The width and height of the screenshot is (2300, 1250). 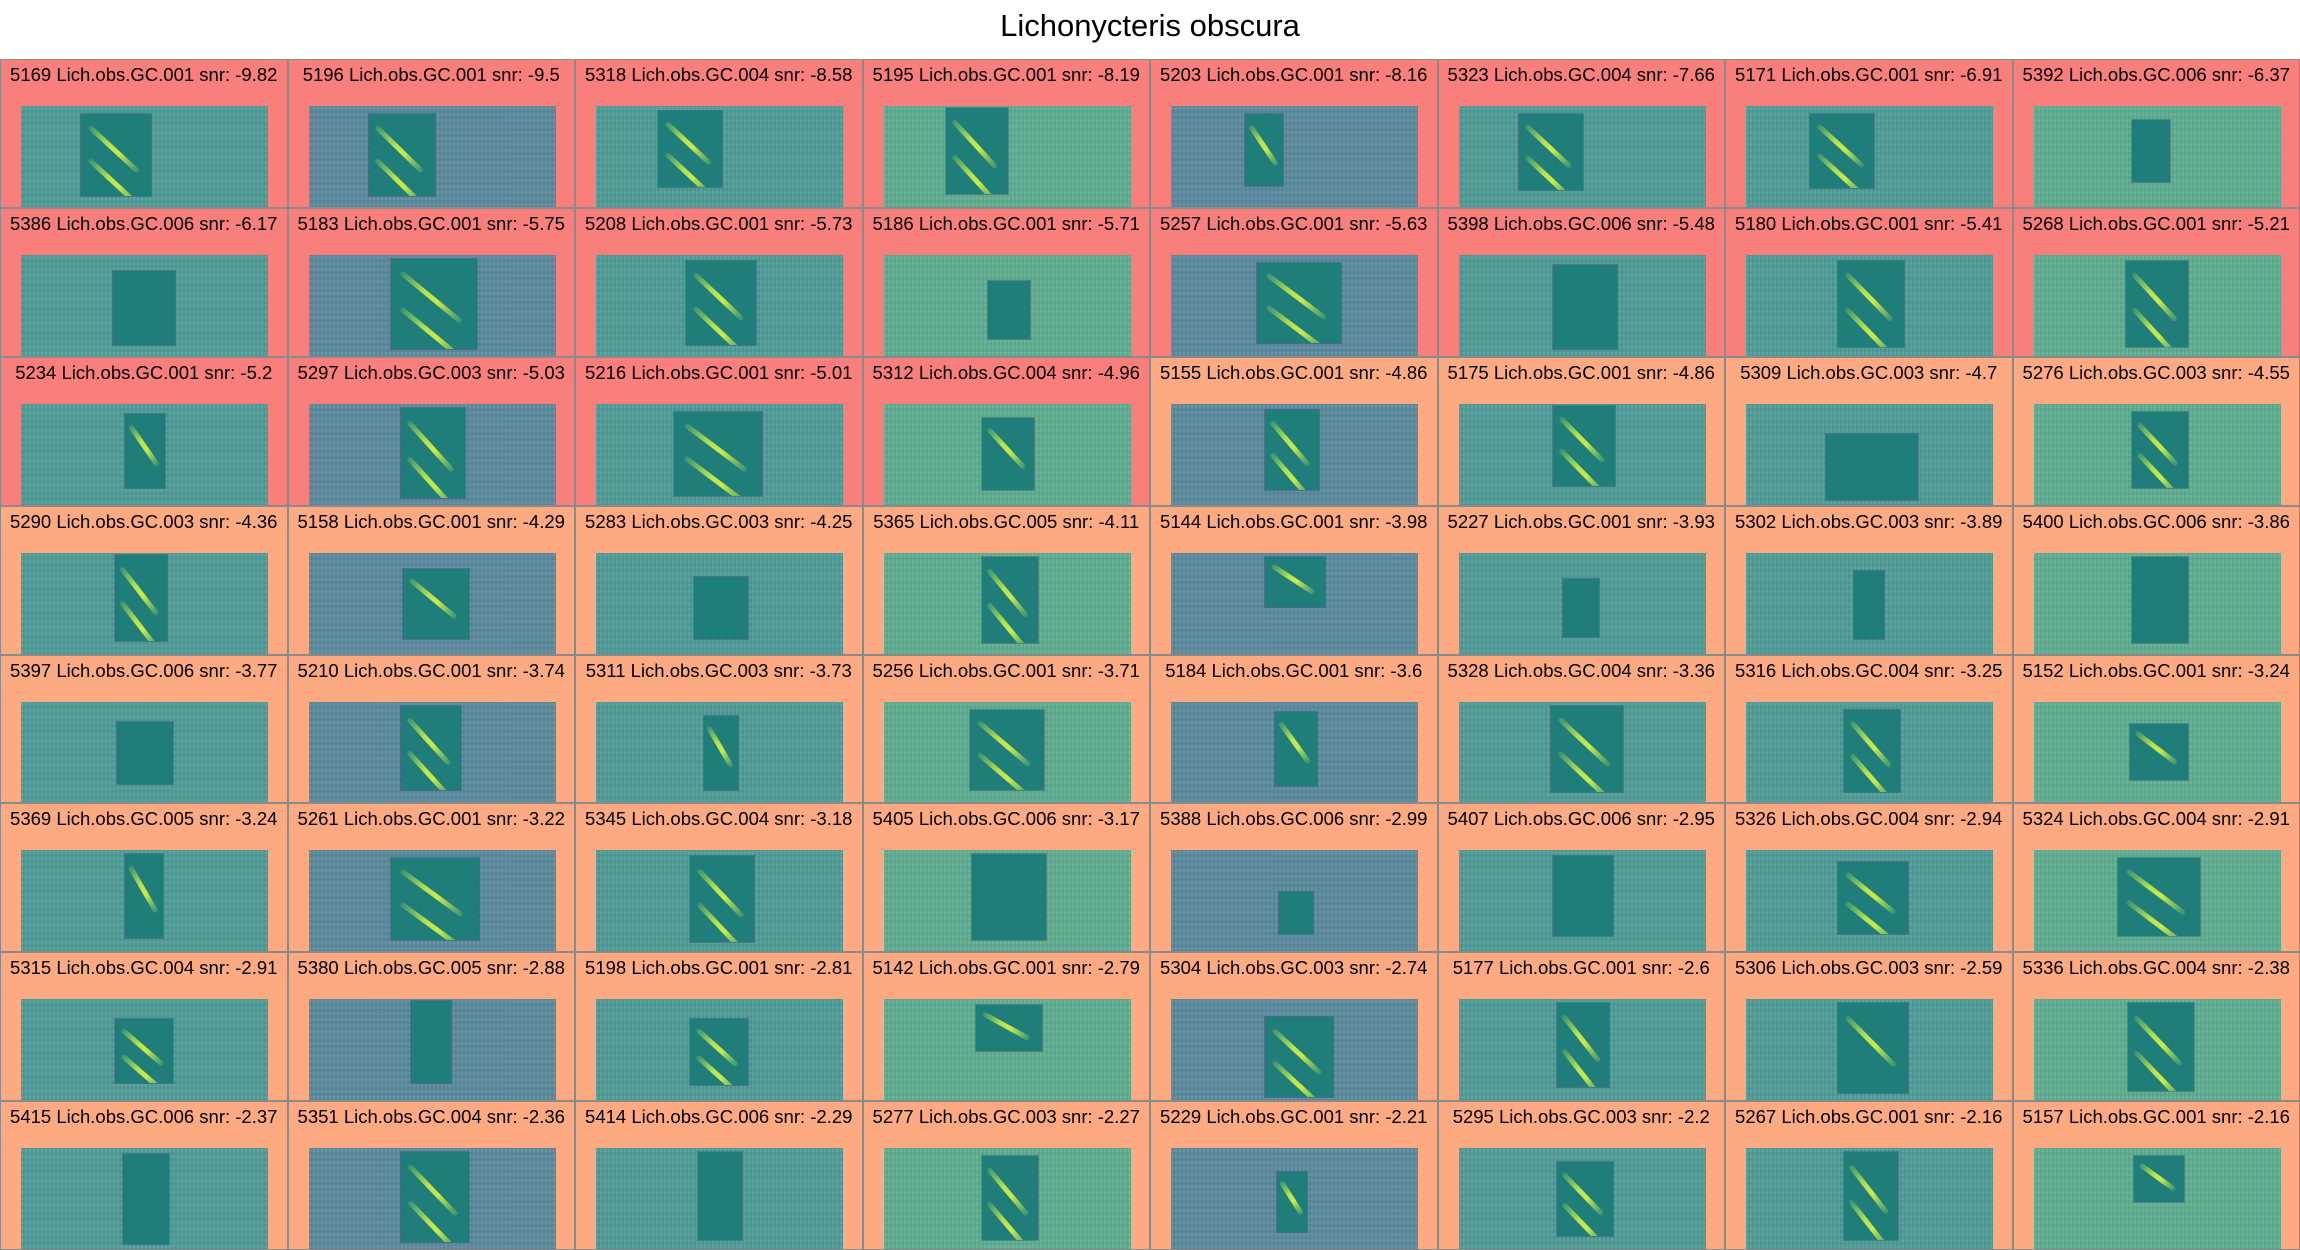 I want to click on thumbnail-label: 5203 Lich.obs.GC.001 snr: -8.16, so click(x=1294, y=74).